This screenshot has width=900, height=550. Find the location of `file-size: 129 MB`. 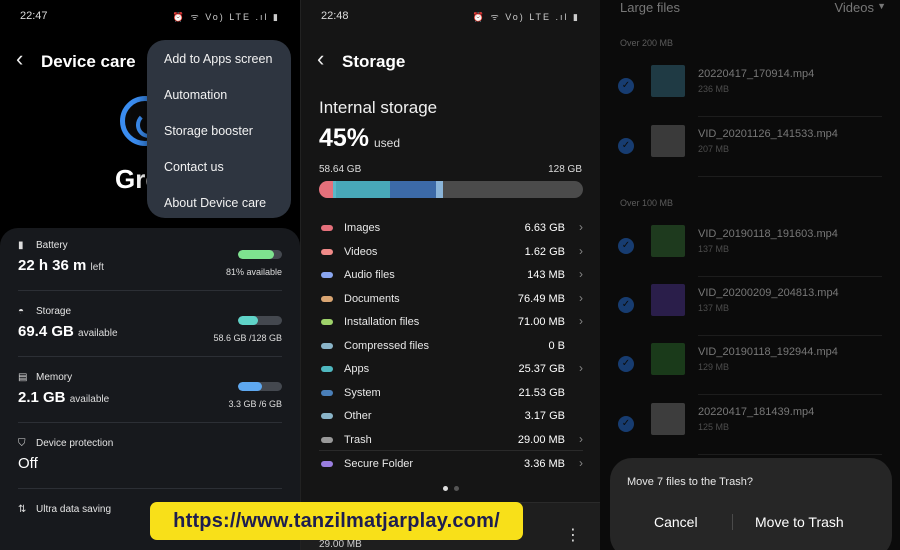

file-size: 129 MB is located at coordinates (714, 367).